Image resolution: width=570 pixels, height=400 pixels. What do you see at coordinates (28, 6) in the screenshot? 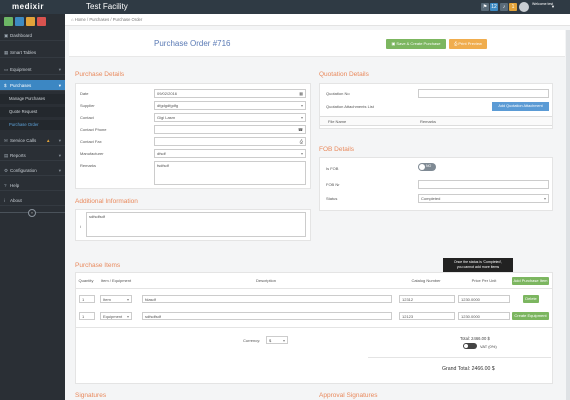
I see `app-logo: medixir` at bounding box center [28, 6].